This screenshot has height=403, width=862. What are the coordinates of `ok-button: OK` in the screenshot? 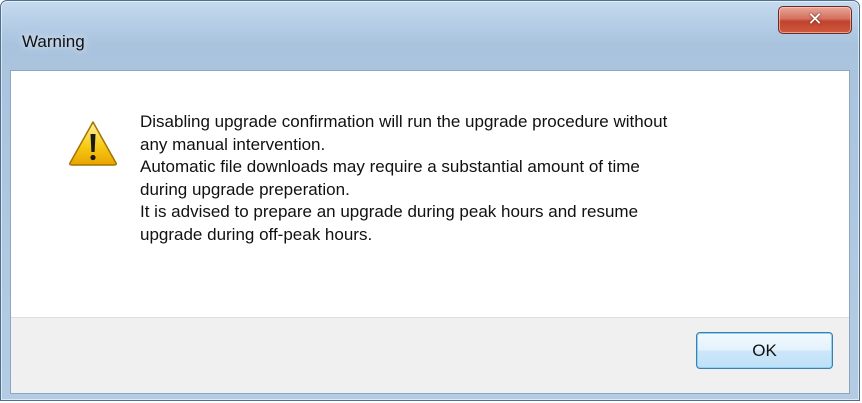 It's located at (764, 350).